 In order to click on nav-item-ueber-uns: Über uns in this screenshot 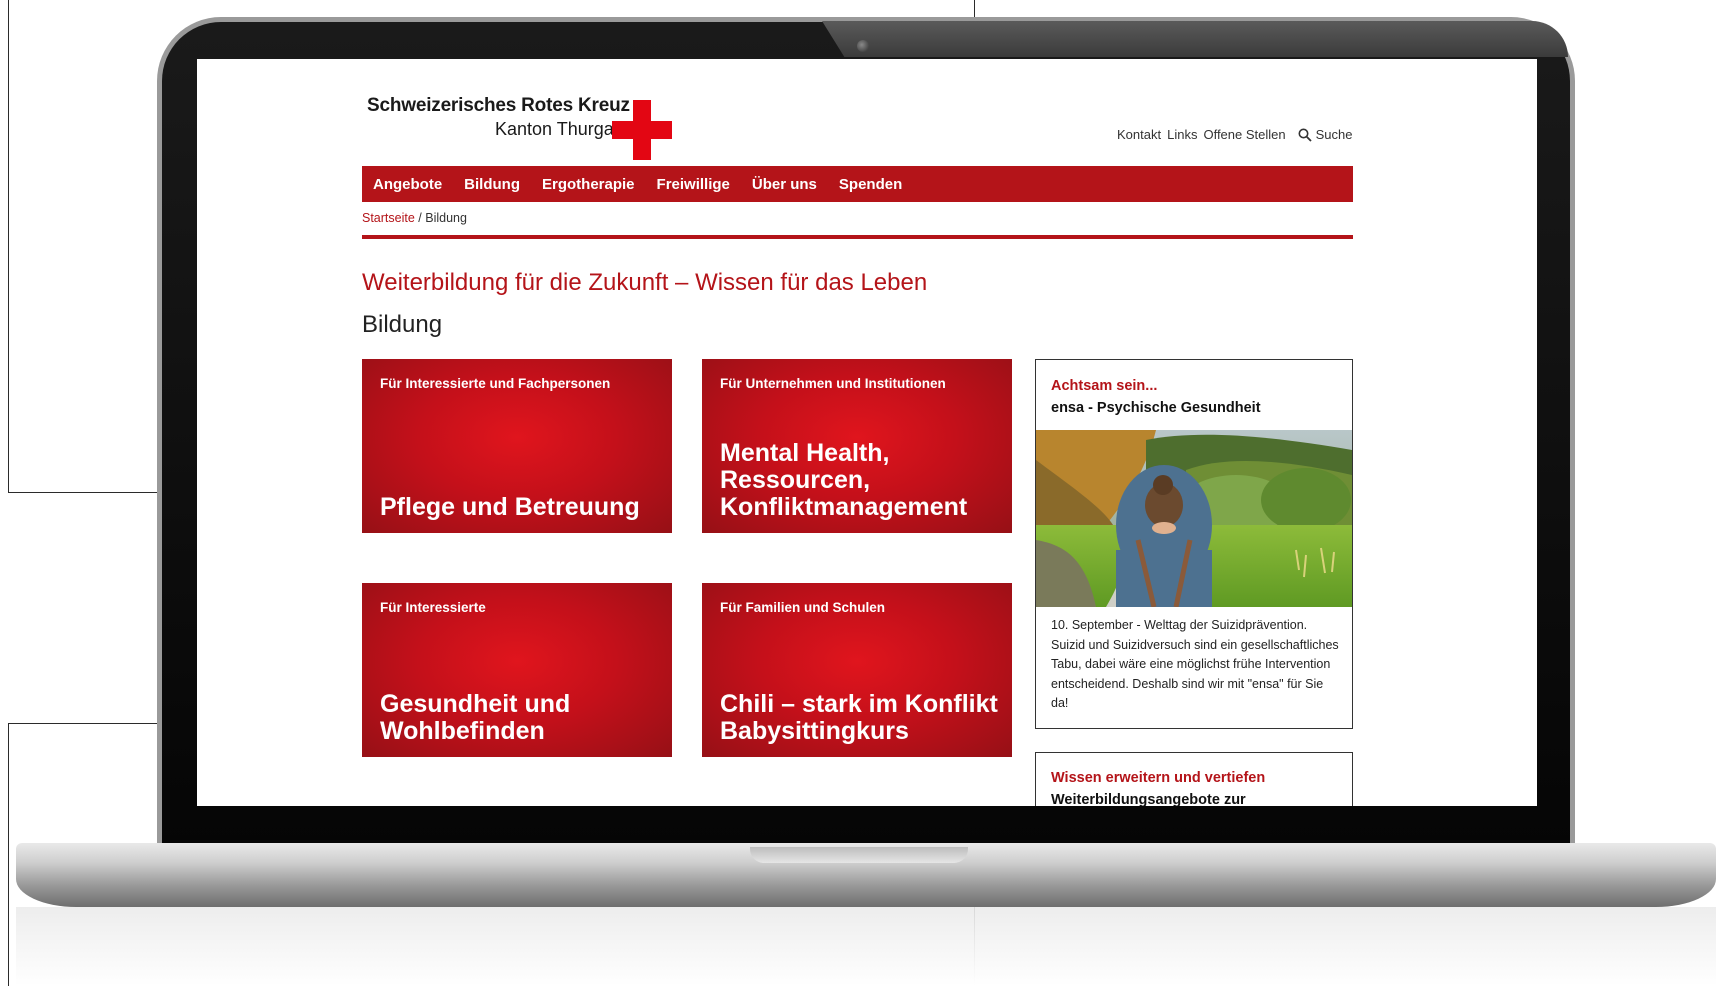, I will do `click(784, 184)`.